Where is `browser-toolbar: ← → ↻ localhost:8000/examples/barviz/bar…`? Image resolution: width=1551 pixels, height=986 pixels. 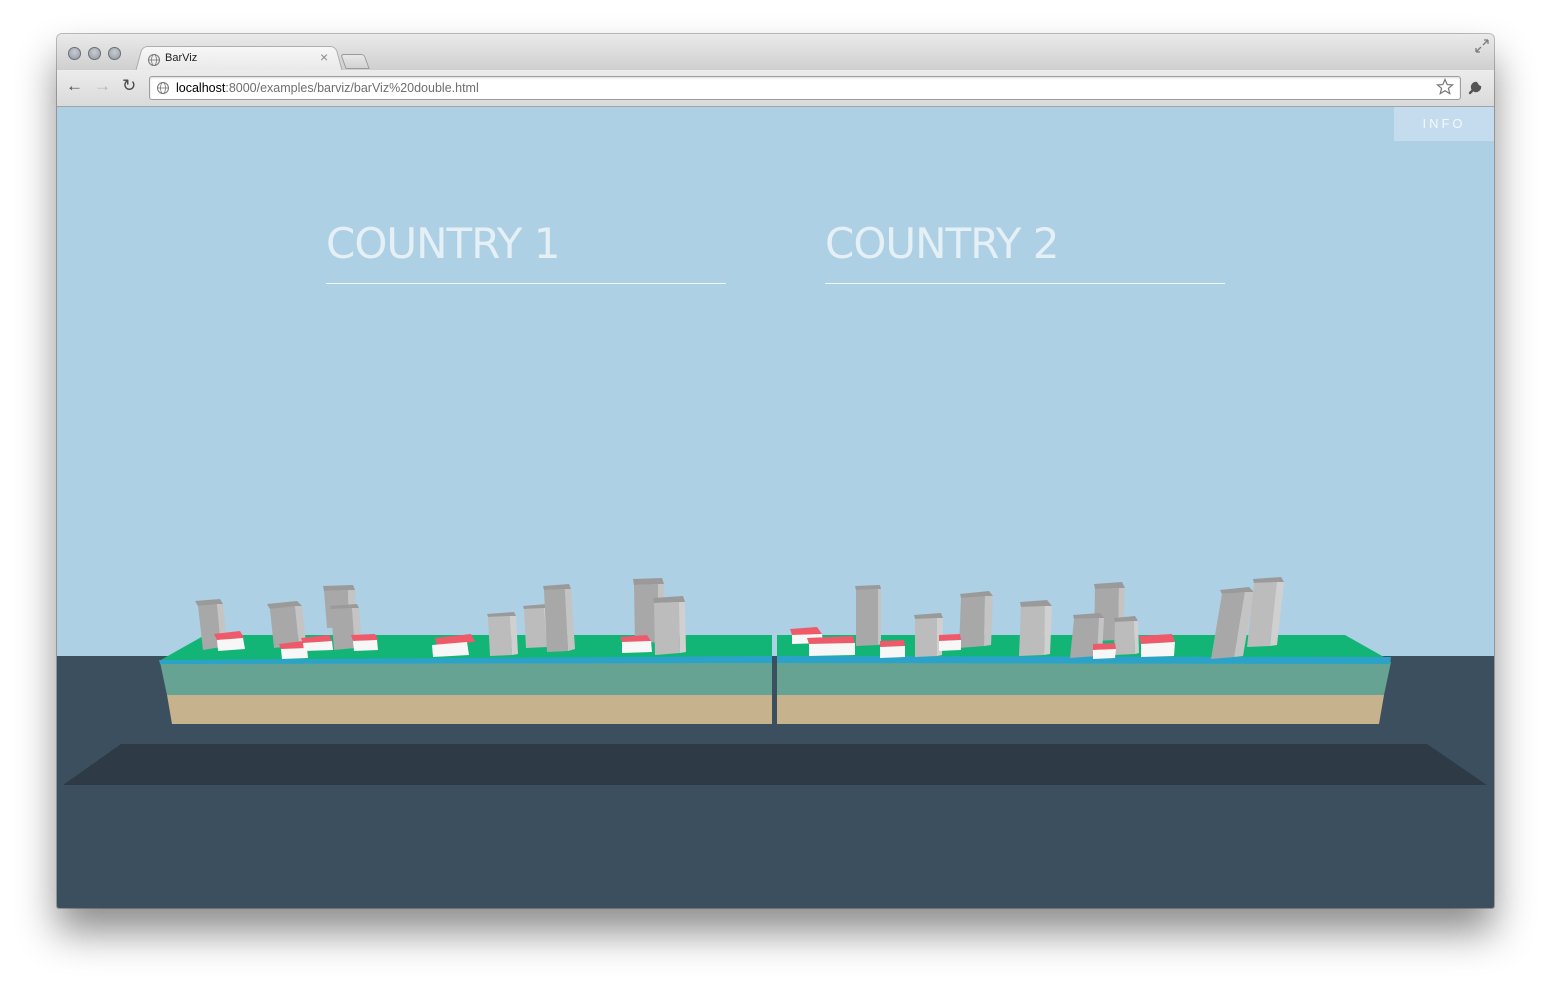
browser-toolbar: ← → ↻ localhost:8000/examples/barviz/bar… is located at coordinates (775, 88).